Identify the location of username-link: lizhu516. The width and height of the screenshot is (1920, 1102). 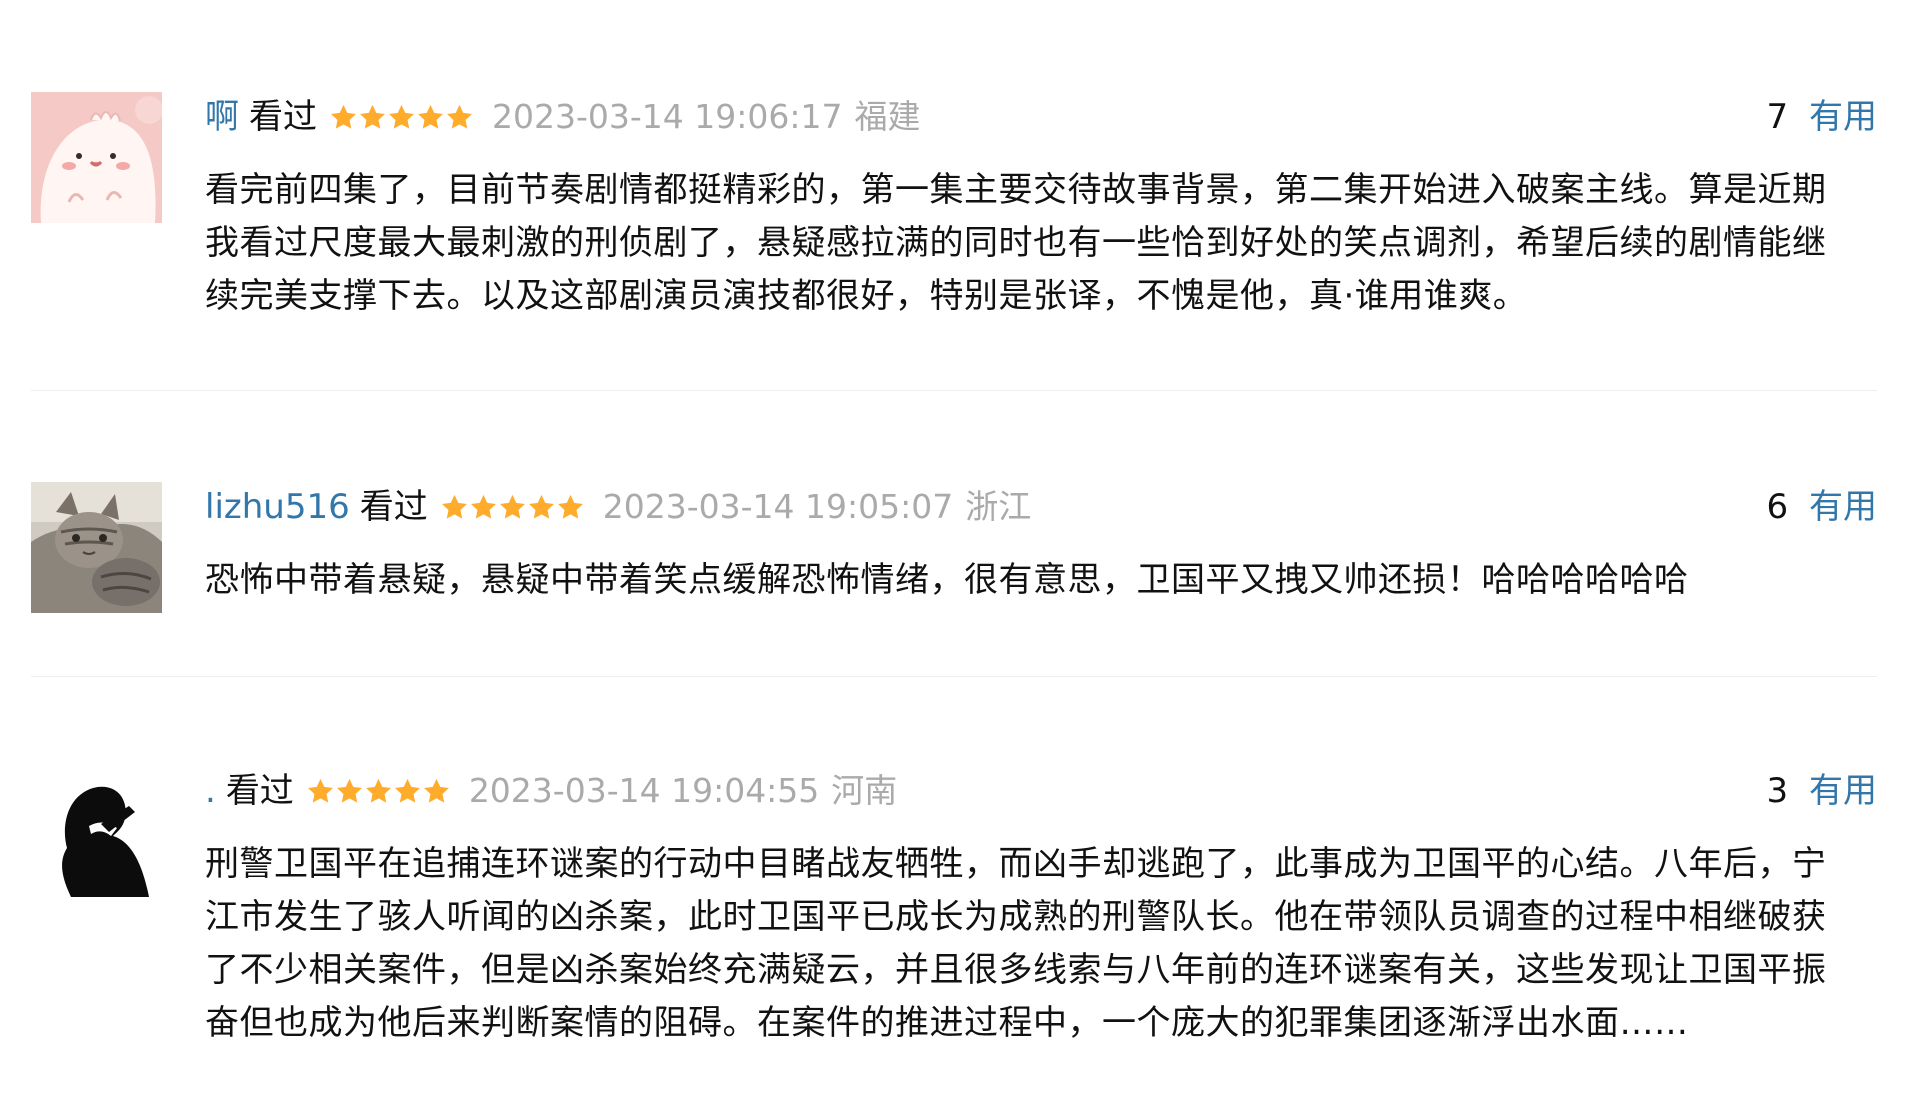
(277, 507).